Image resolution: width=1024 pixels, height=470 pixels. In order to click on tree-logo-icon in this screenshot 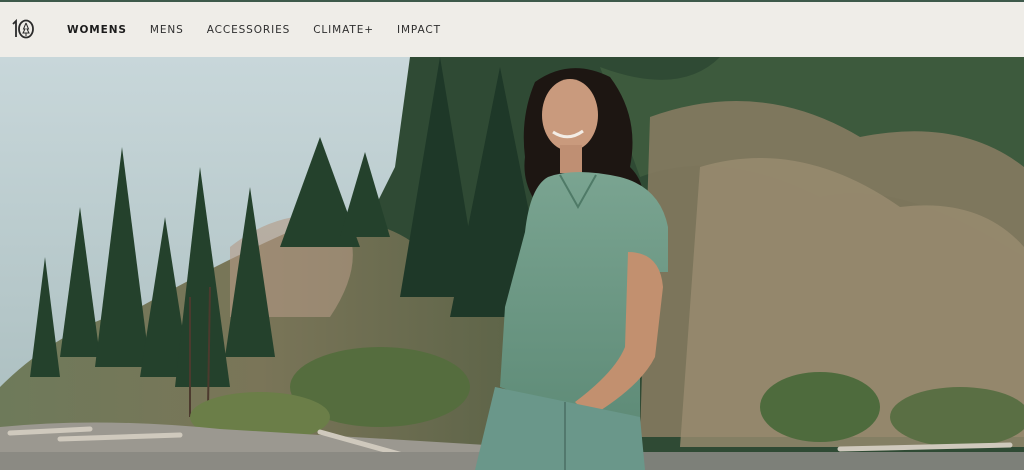, I will do `click(23, 28)`.